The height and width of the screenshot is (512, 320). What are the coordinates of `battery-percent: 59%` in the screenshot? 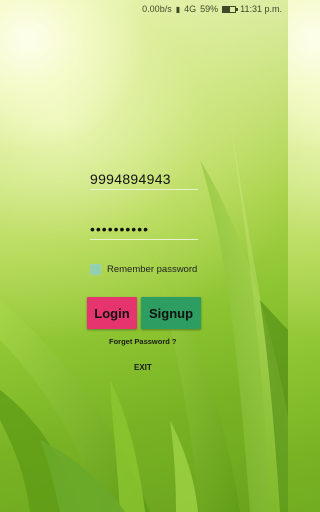 It's located at (209, 9).